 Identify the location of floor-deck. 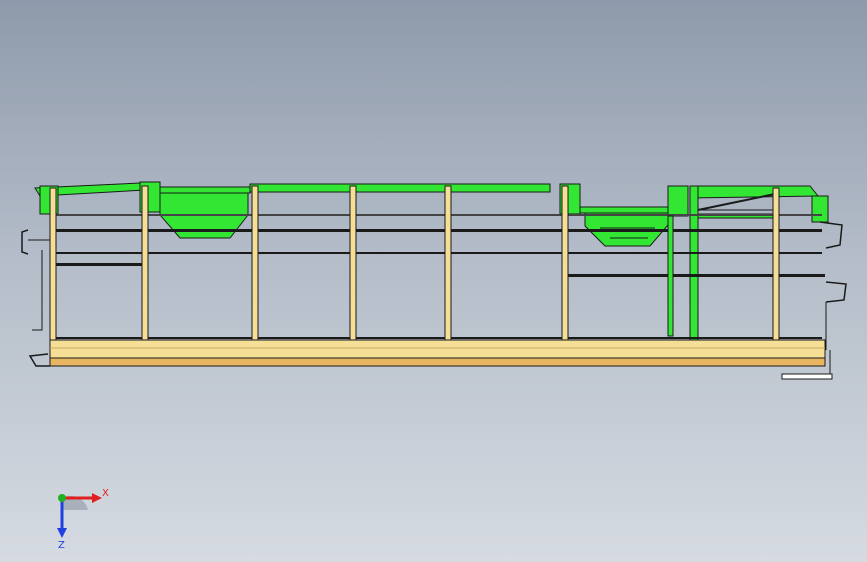
(437, 353).